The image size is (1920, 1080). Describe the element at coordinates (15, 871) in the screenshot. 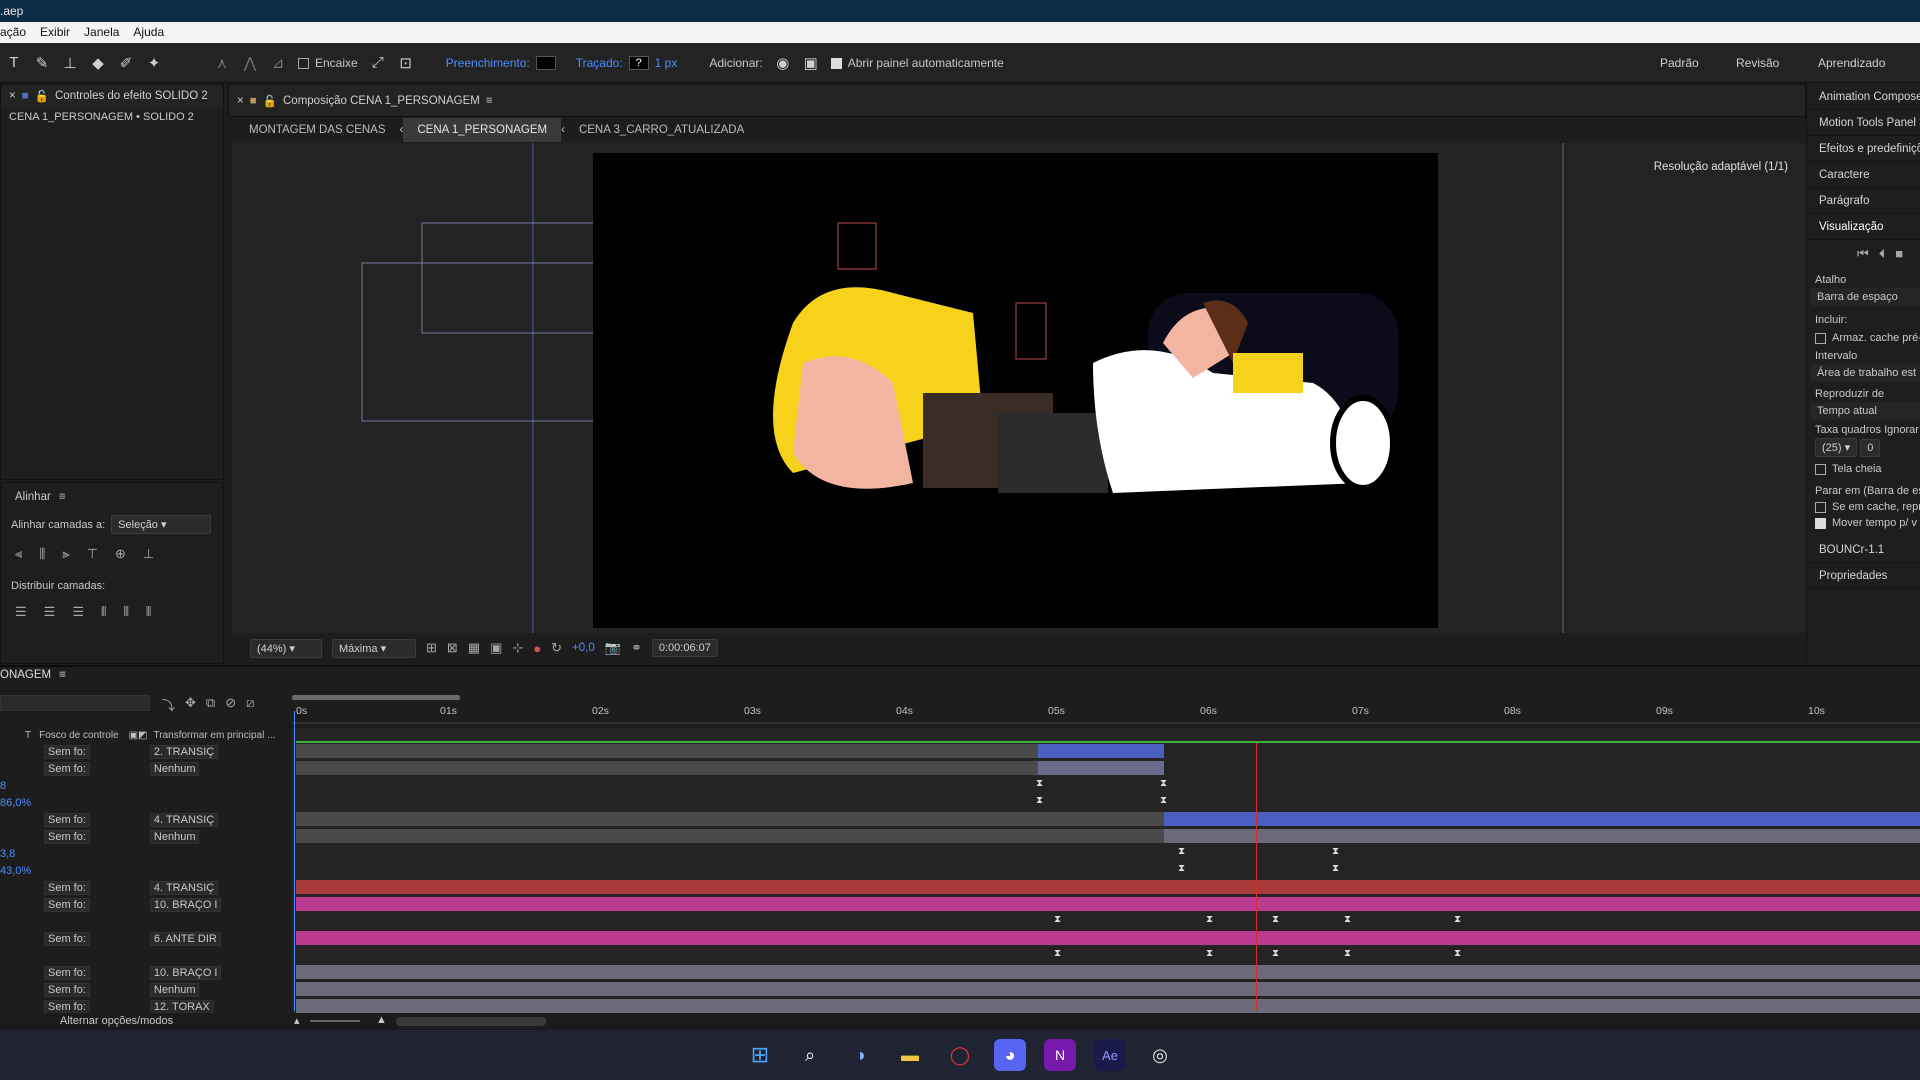

I see `property-value: 43,0%` at that location.